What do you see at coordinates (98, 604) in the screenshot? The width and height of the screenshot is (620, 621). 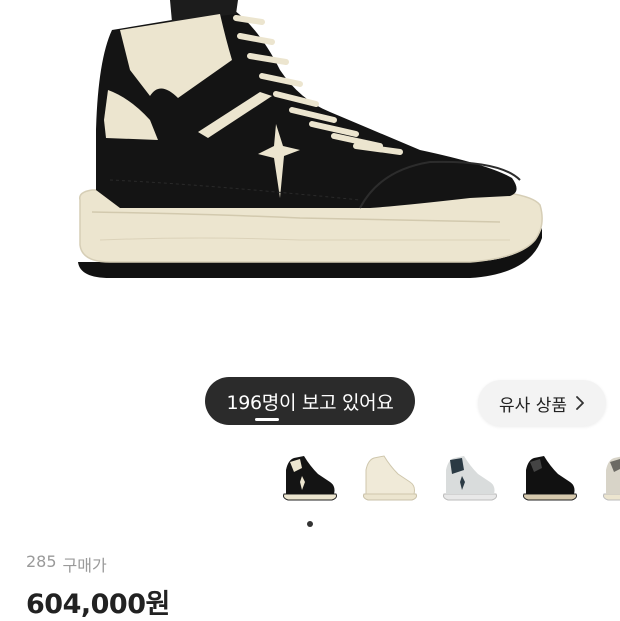 I see `price-value: 604,000원` at bounding box center [98, 604].